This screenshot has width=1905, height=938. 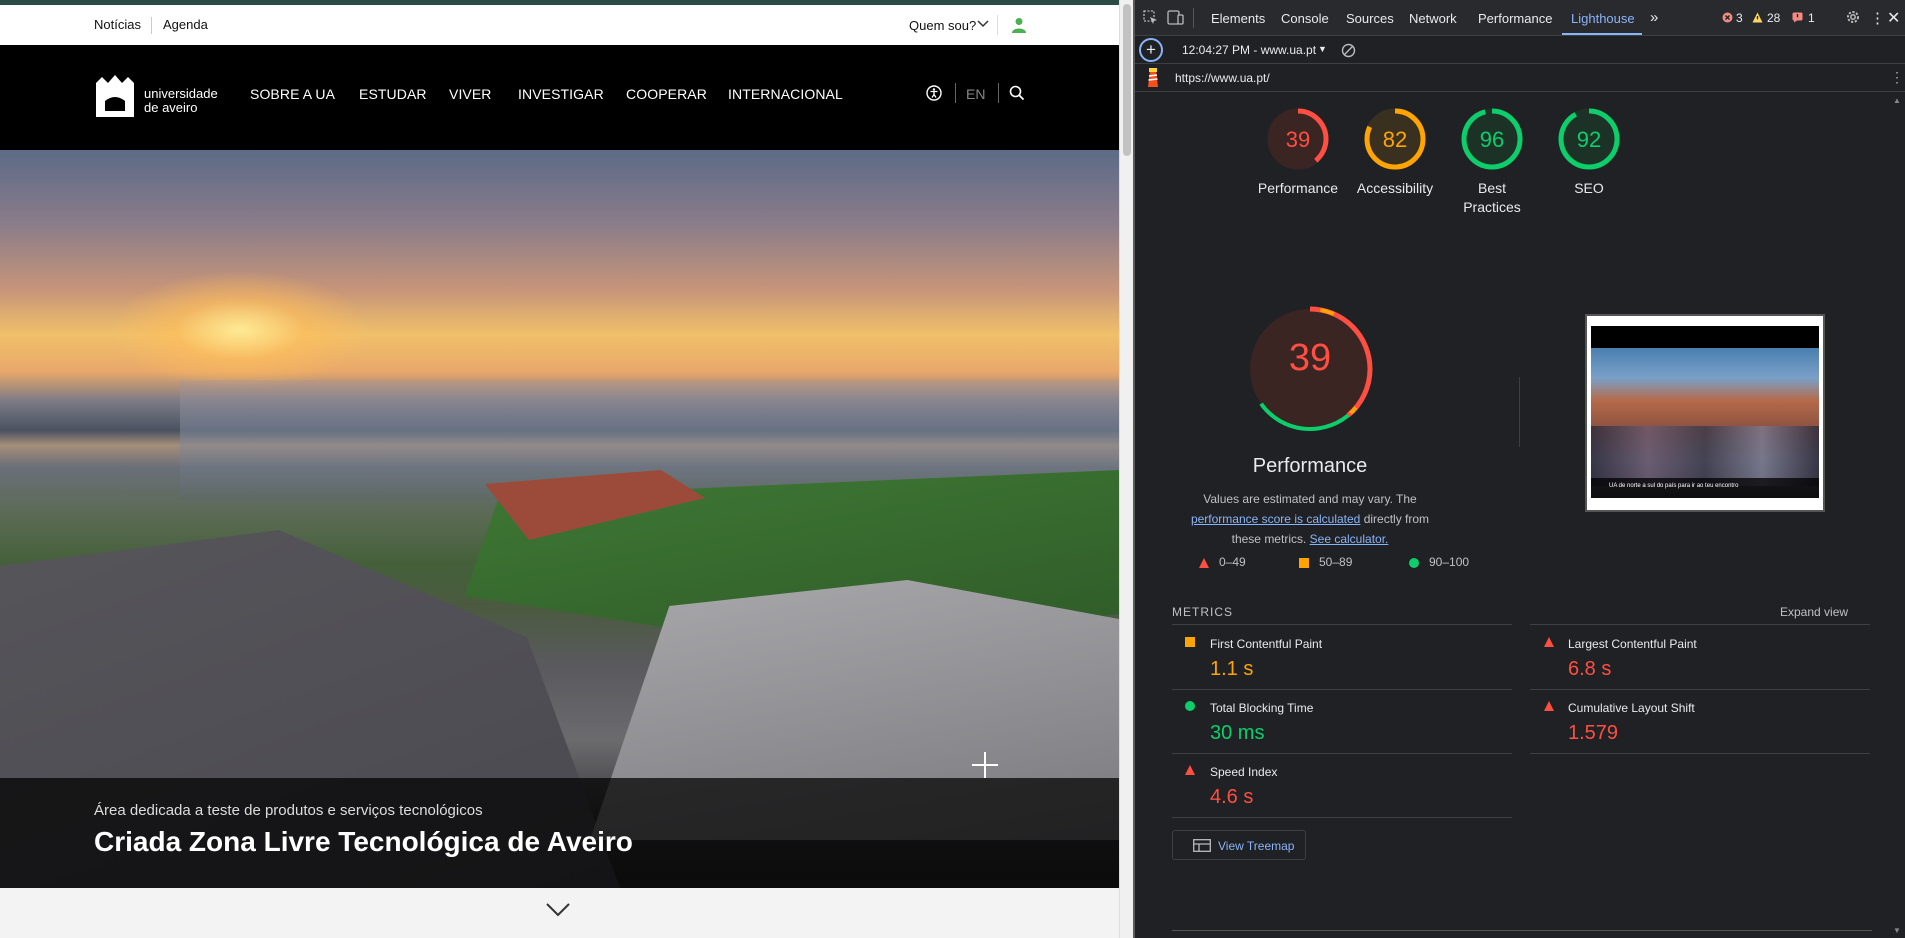 I want to click on logo-text: universidade de aveiro, so click(x=181, y=101).